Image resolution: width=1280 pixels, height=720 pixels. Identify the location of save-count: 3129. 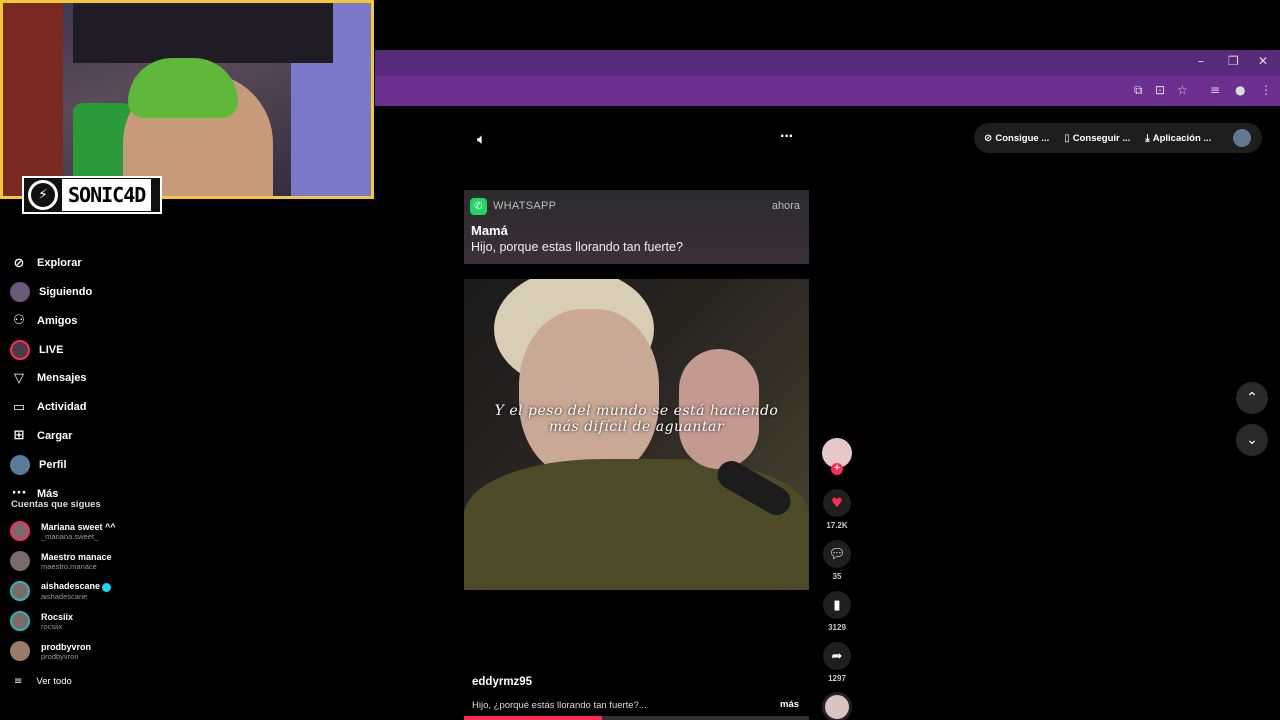
(837, 627).